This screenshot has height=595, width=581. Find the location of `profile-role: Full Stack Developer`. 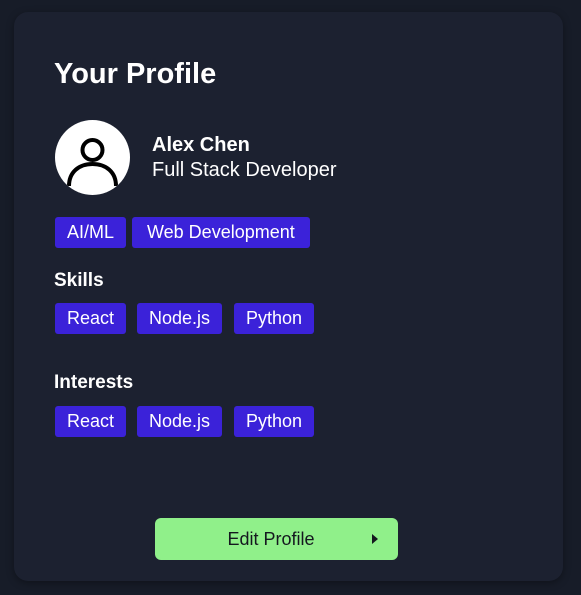

profile-role: Full Stack Developer is located at coordinates (244, 170).